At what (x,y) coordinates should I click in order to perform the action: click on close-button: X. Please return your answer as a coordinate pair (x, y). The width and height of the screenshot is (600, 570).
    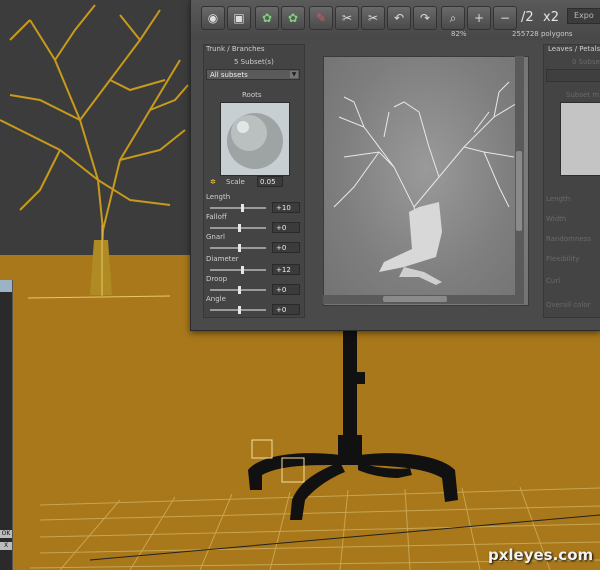
    Looking at the image, I should click on (6, 546).